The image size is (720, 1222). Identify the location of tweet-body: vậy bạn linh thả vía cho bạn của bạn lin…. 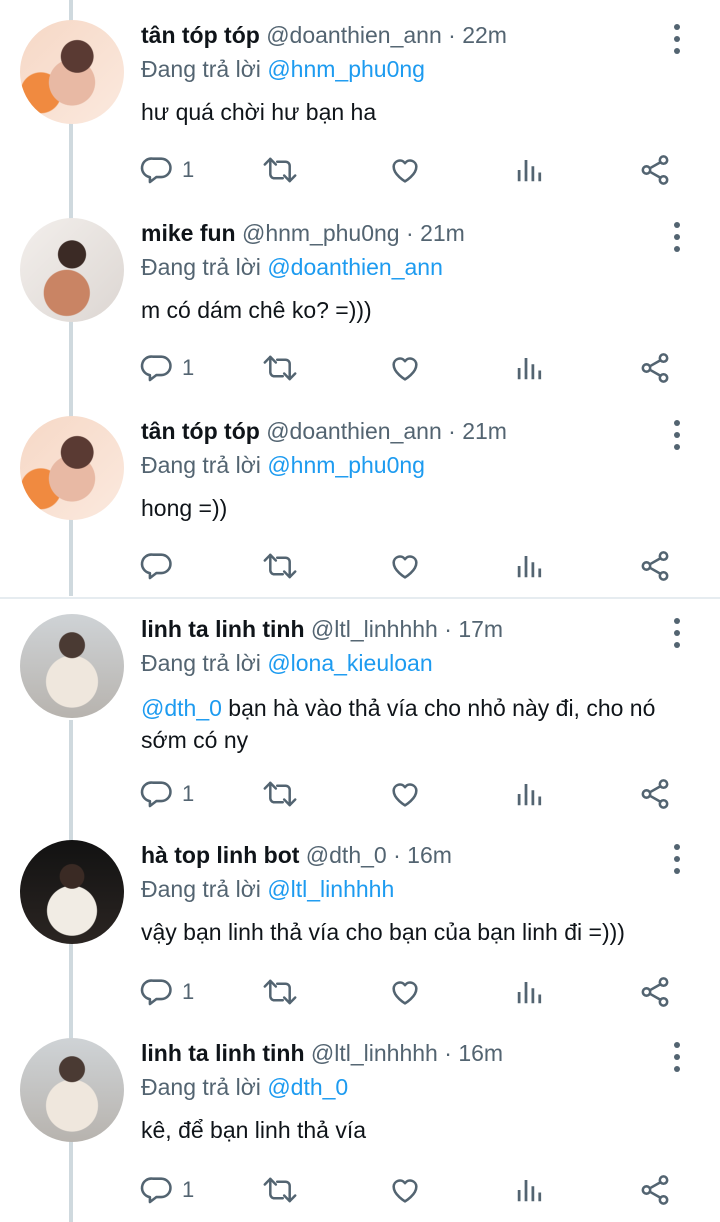
(383, 932).